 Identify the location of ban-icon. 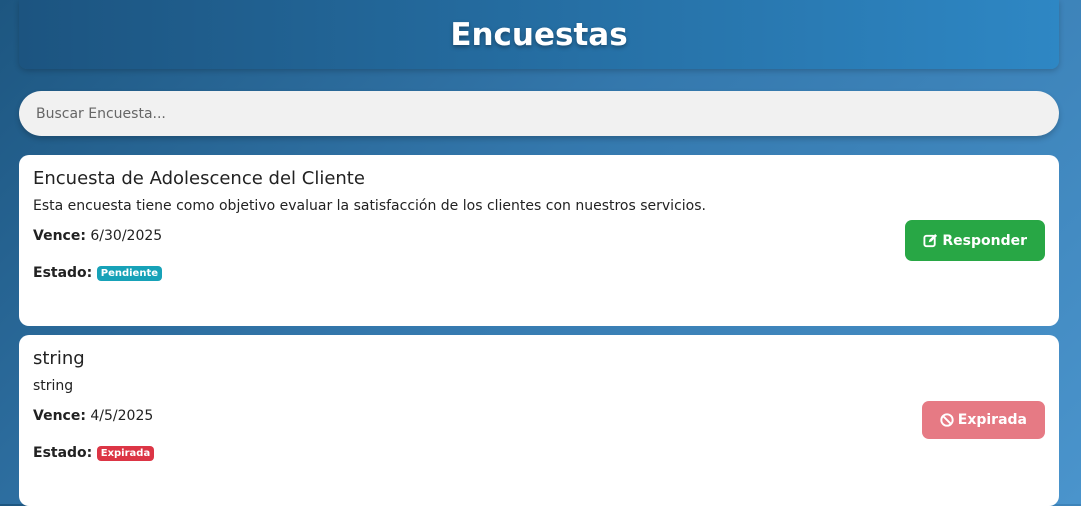
(947, 420).